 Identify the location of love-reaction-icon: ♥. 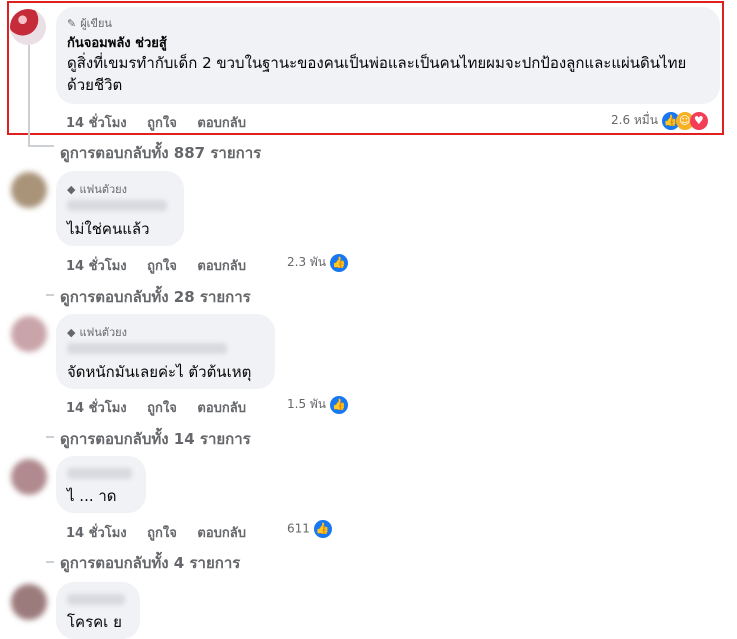
(698, 120).